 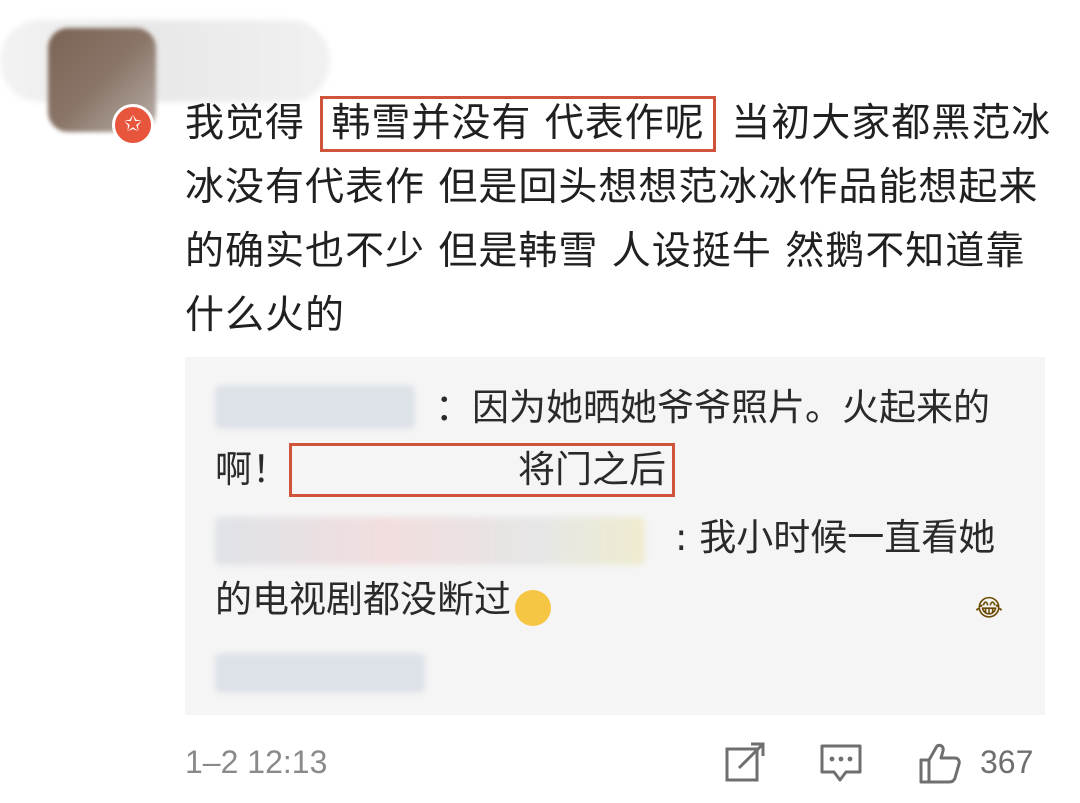 What do you see at coordinates (256, 762) in the screenshot?
I see `timestamp: 1–2 12:13` at bounding box center [256, 762].